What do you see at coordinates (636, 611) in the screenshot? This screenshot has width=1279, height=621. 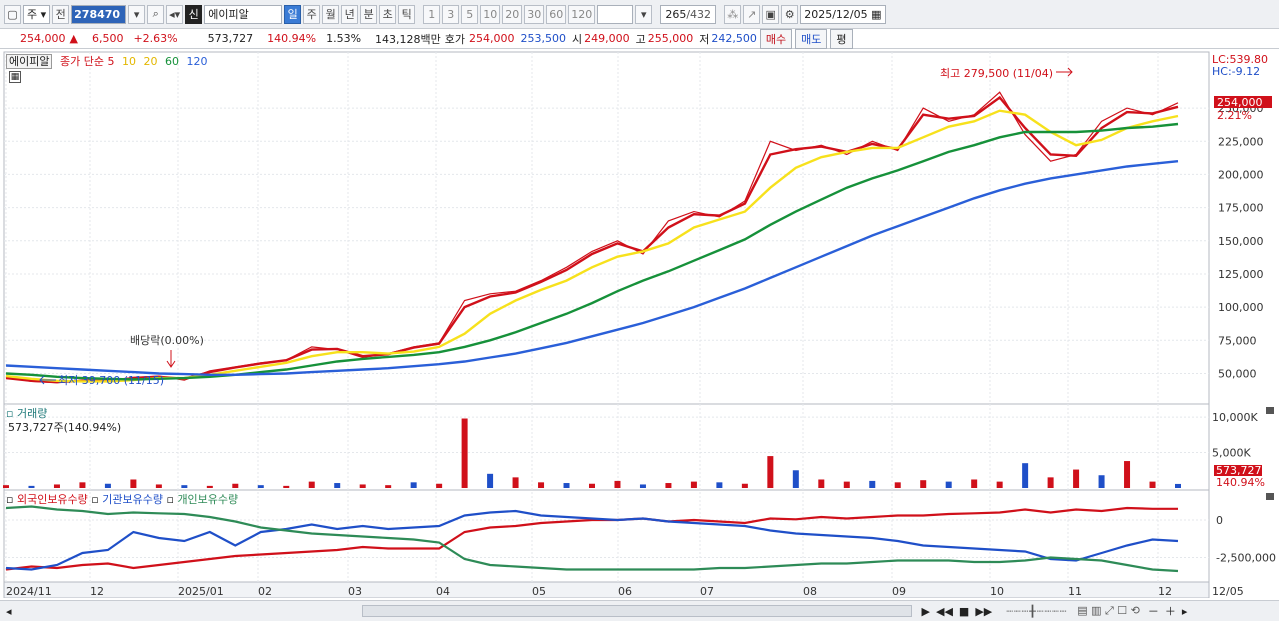 I see `scroll-thumb` at bounding box center [636, 611].